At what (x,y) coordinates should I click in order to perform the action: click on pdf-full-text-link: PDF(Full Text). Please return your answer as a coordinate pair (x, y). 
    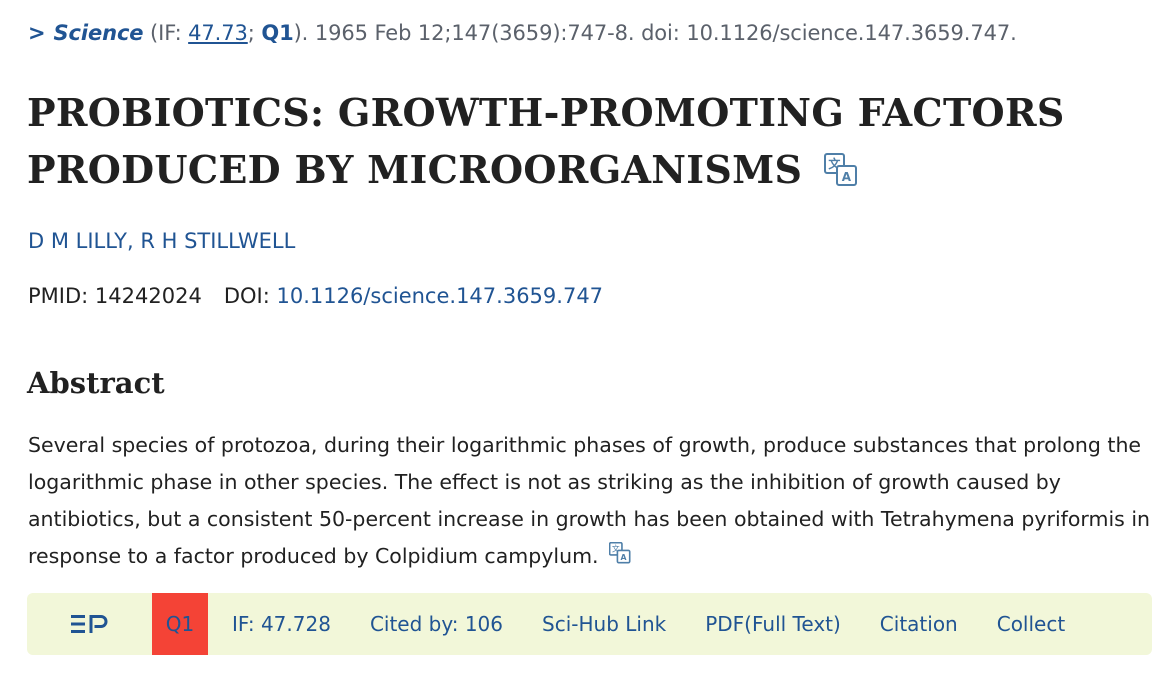
    Looking at the image, I should click on (773, 624).